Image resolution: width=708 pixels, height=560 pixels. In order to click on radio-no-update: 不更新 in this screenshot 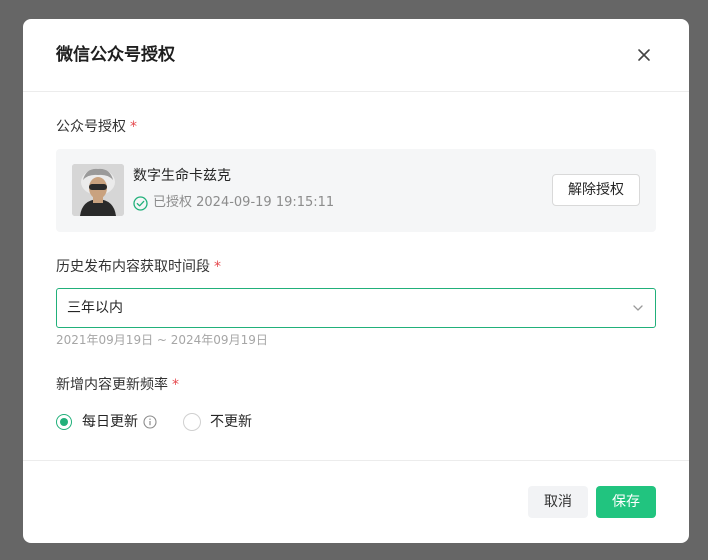, I will do `click(217, 422)`.